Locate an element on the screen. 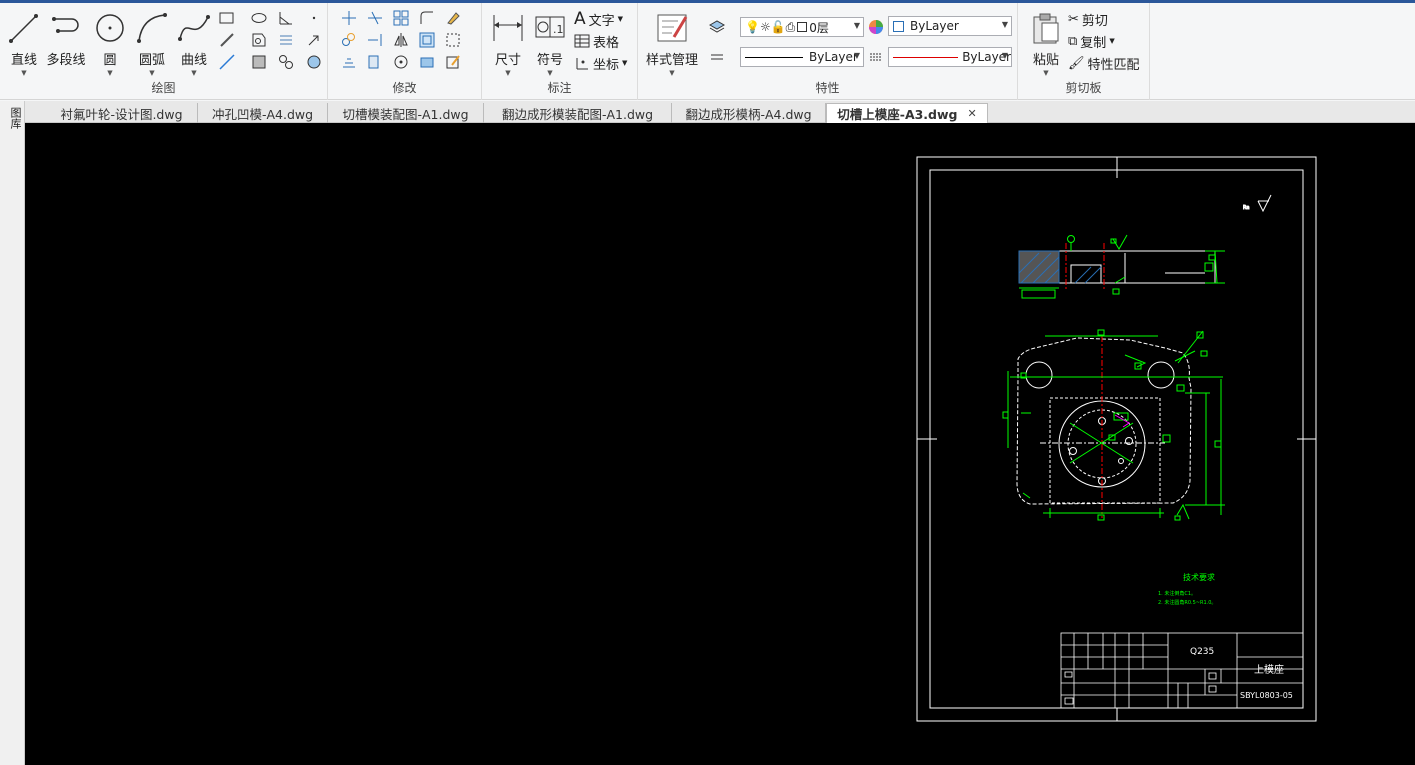 This screenshot has width=1415, height=765. paste-button: 粘贴 ▼ is located at coordinates (1046, 43).